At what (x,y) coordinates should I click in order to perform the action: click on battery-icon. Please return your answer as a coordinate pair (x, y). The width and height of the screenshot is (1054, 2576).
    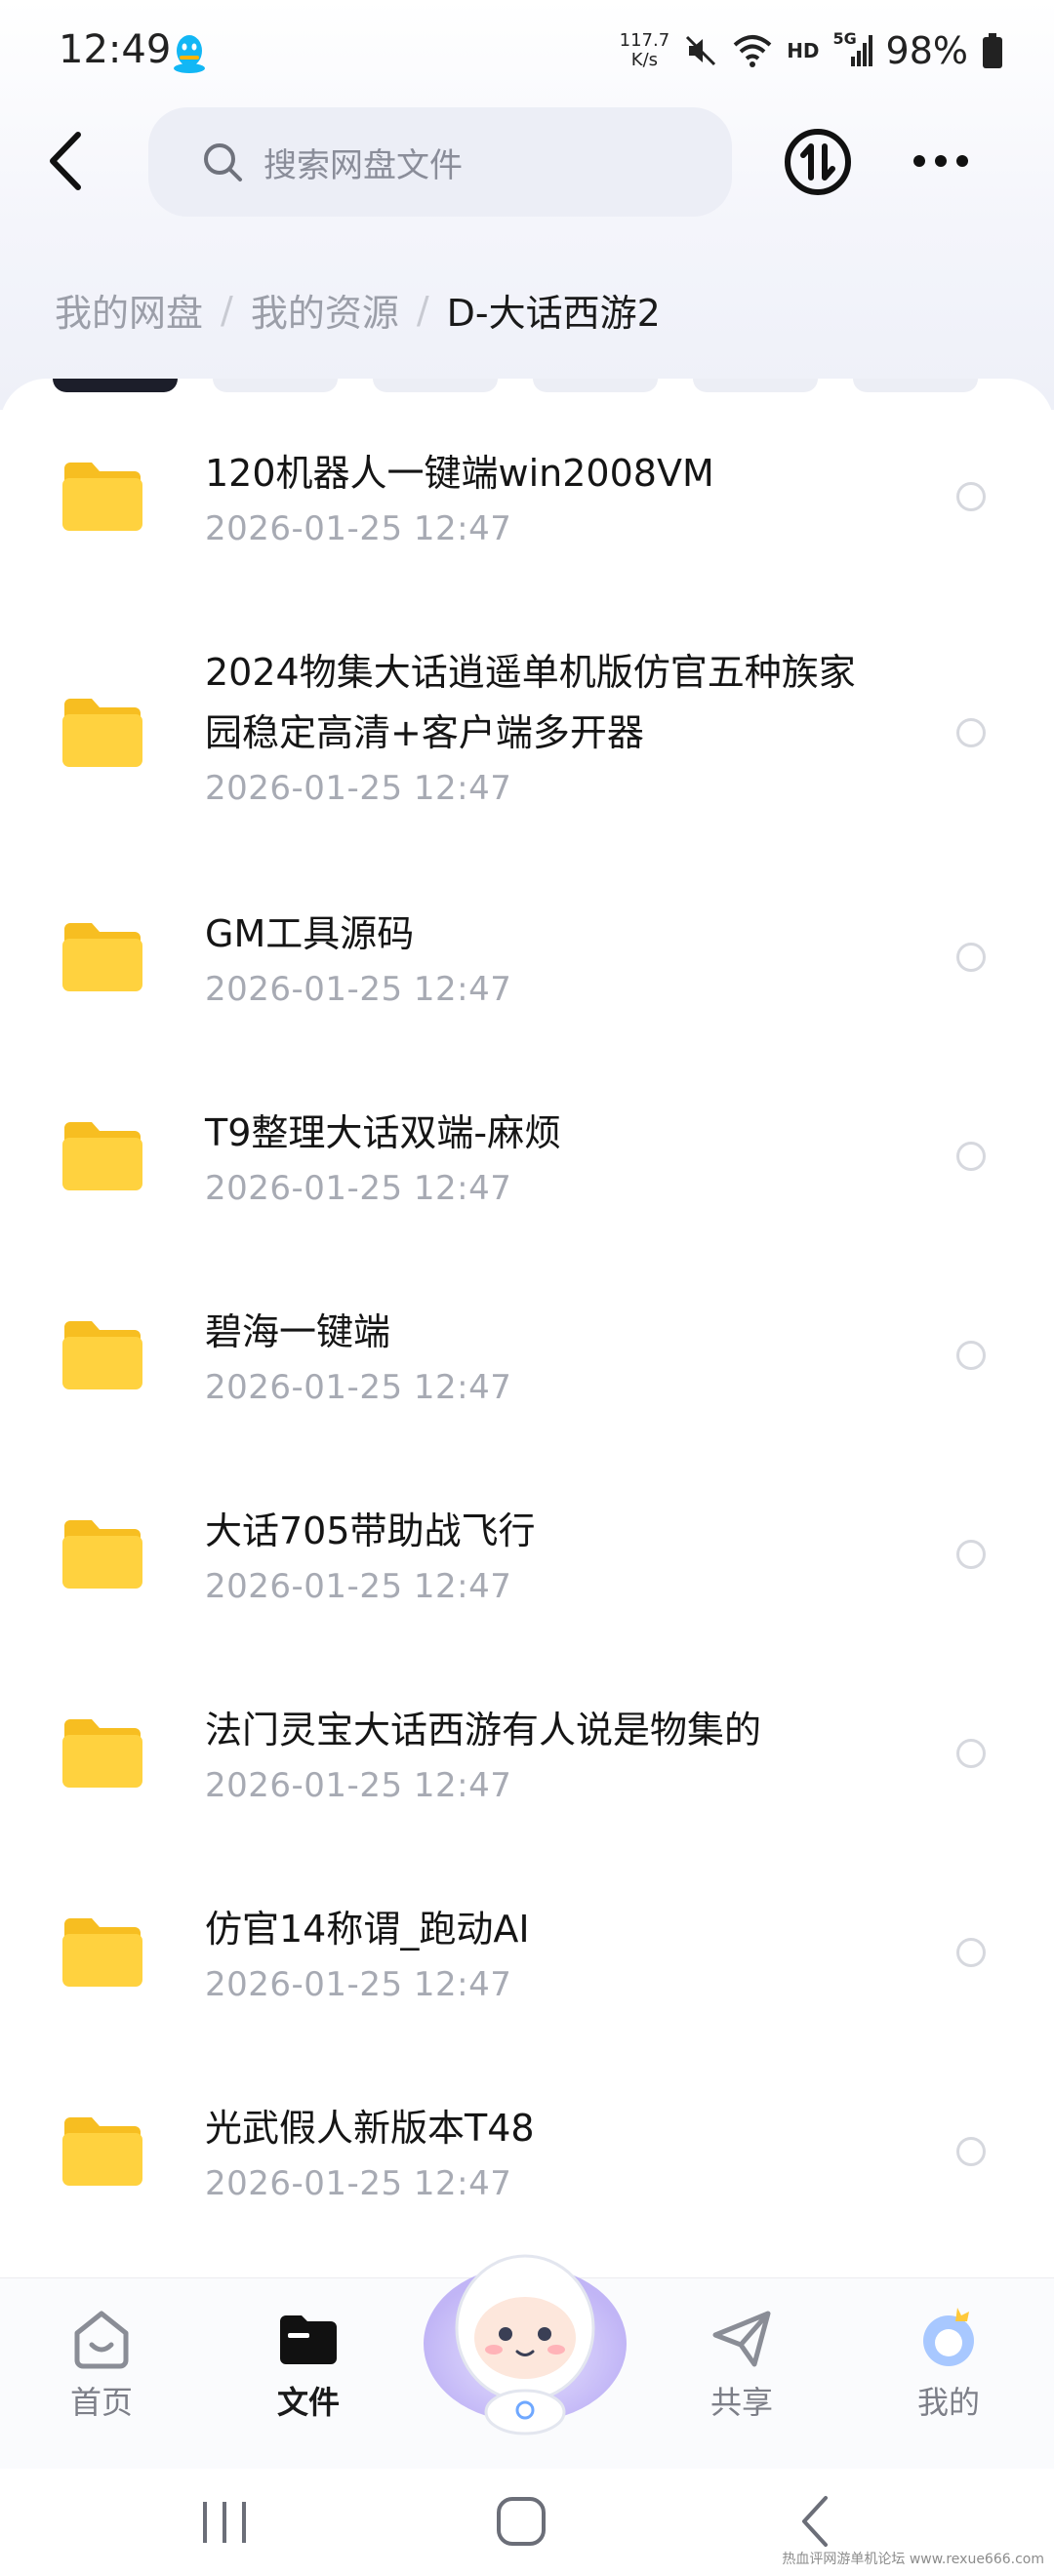
    Looking at the image, I should click on (993, 50).